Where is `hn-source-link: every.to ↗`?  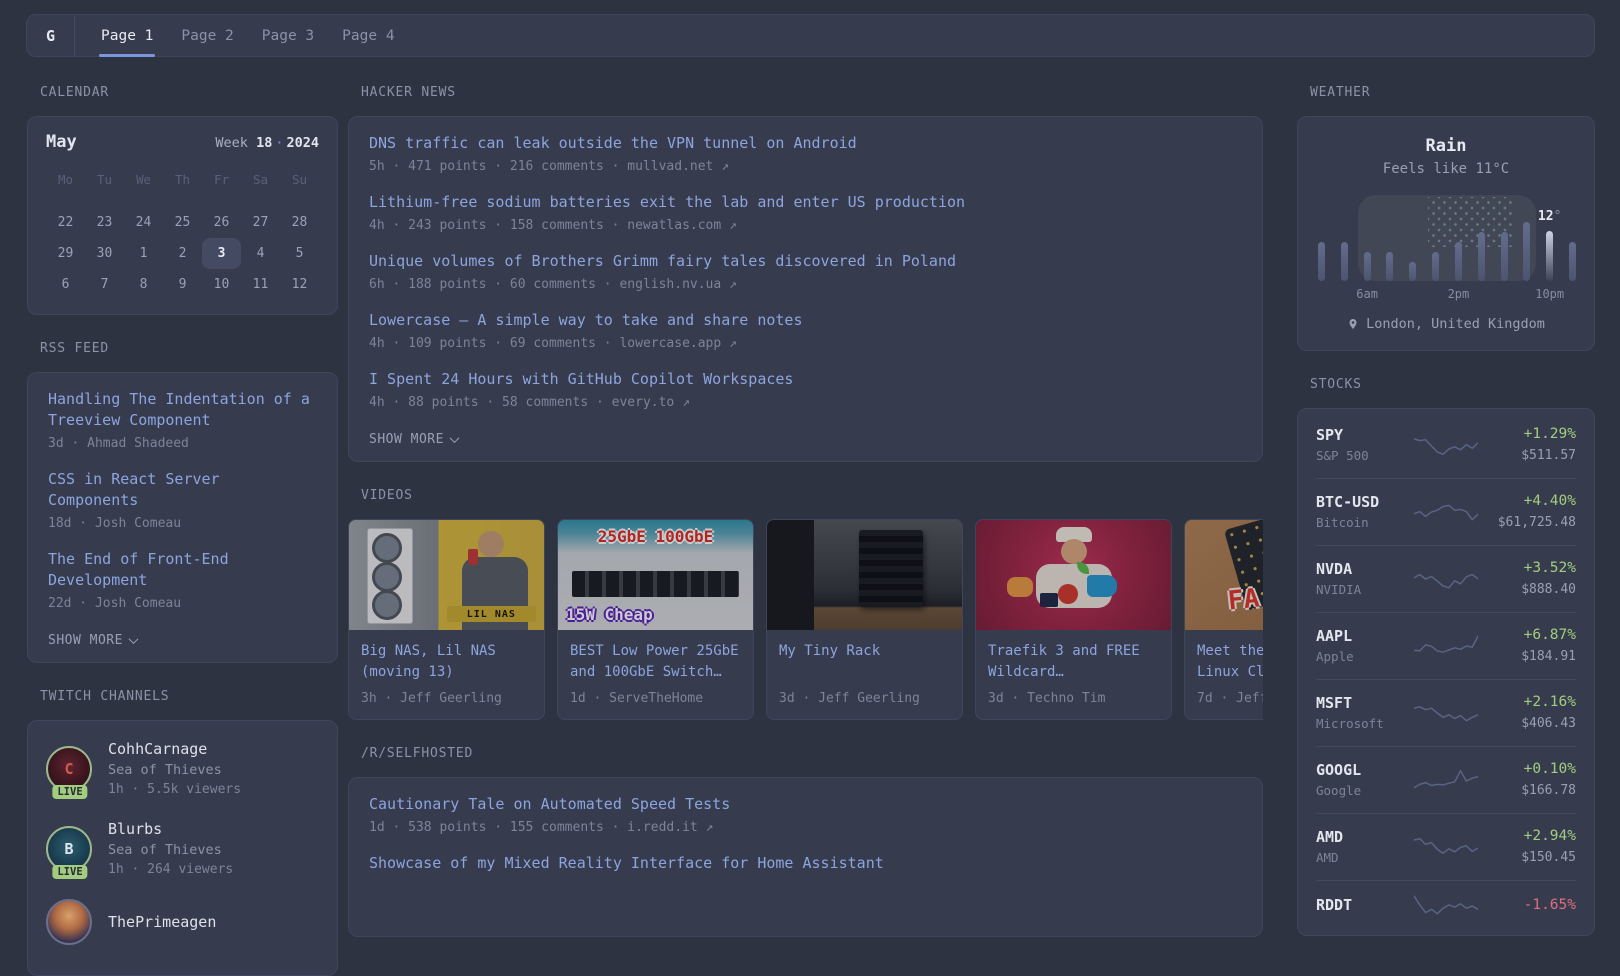
hn-source-link: every.to ↗ is located at coordinates (651, 402).